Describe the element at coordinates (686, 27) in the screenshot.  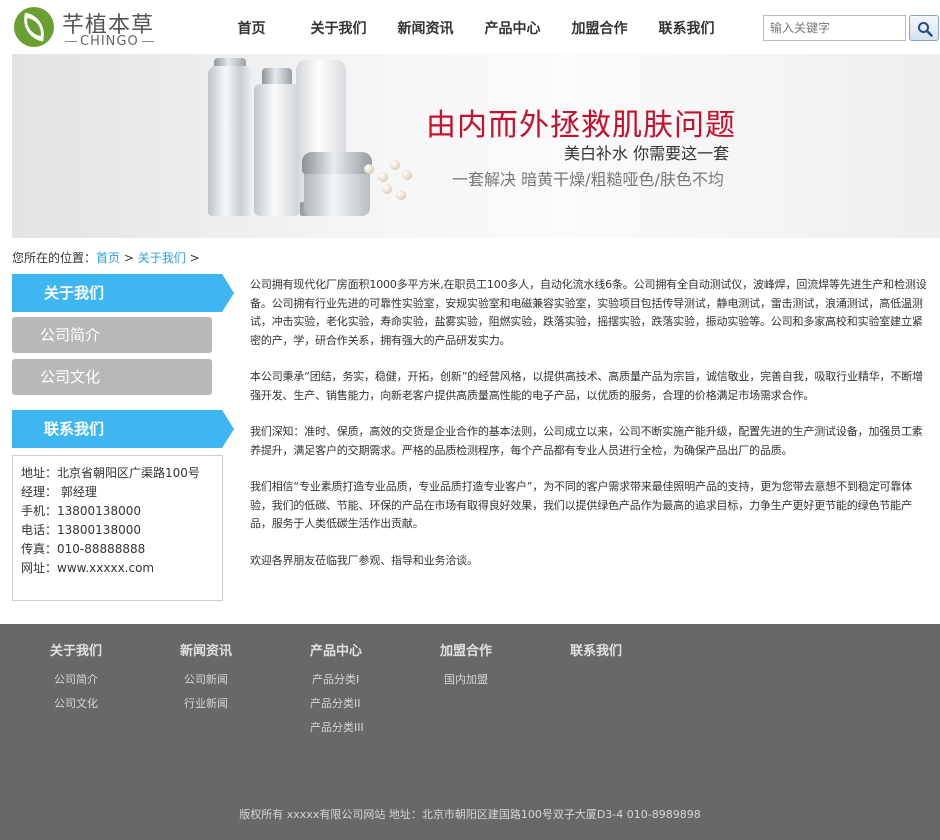
I see `nav-item-contact: 联系我们` at that location.